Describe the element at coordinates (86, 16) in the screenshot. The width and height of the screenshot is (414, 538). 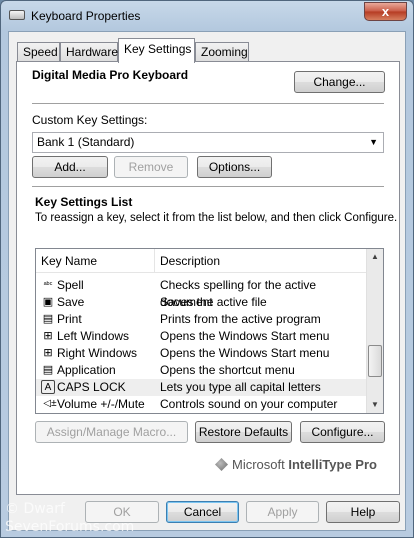
I see `window-title: Keyboard Properties` at that location.